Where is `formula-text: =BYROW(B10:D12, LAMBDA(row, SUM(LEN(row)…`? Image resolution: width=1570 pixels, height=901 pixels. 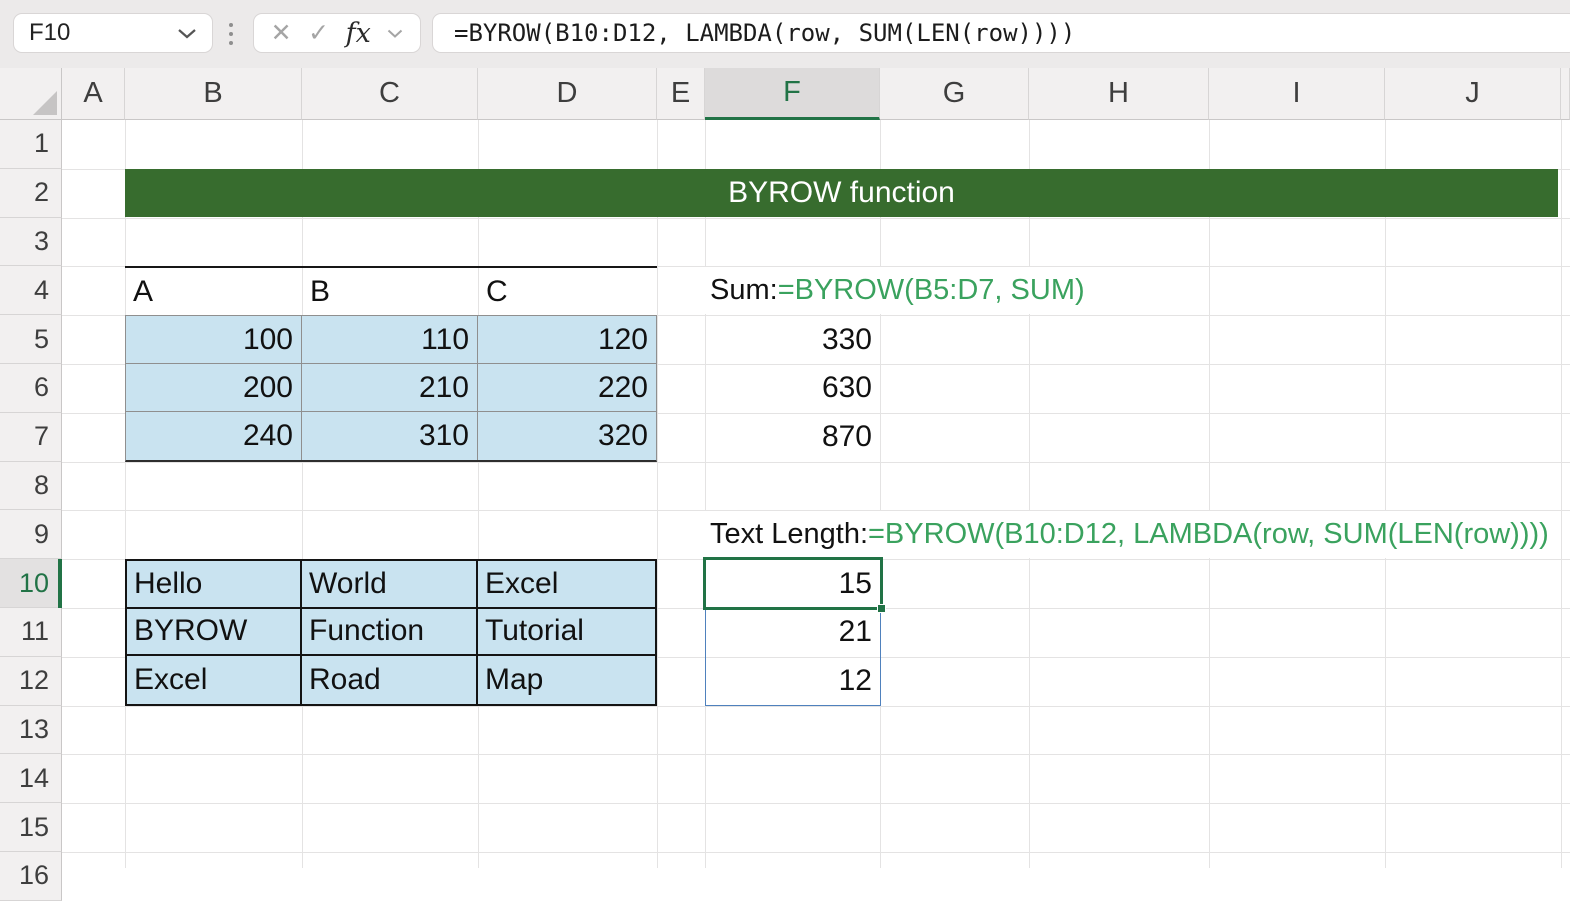 formula-text: =BYROW(B10:D12, LAMBDA(row, SUM(LEN(row)… is located at coordinates (765, 33).